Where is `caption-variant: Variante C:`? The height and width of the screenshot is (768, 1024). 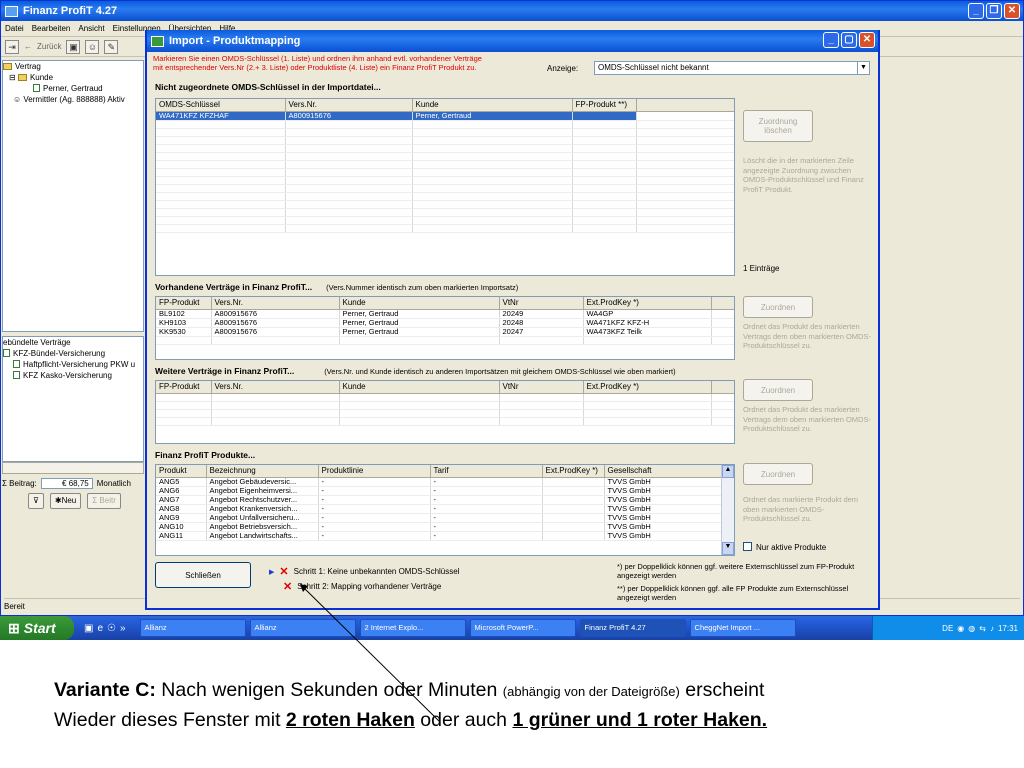 caption-variant: Variante C: is located at coordinates (105, 690).